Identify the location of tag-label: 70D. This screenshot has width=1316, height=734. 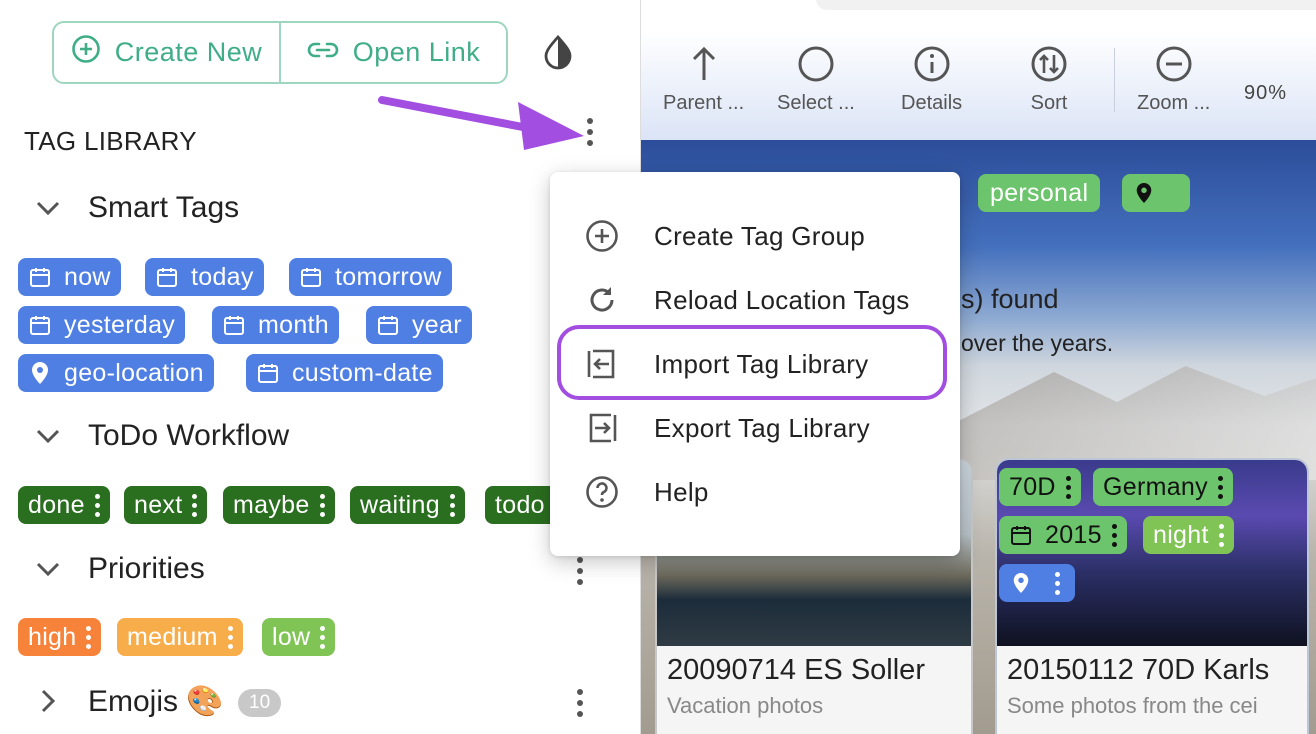
(1032, 486).